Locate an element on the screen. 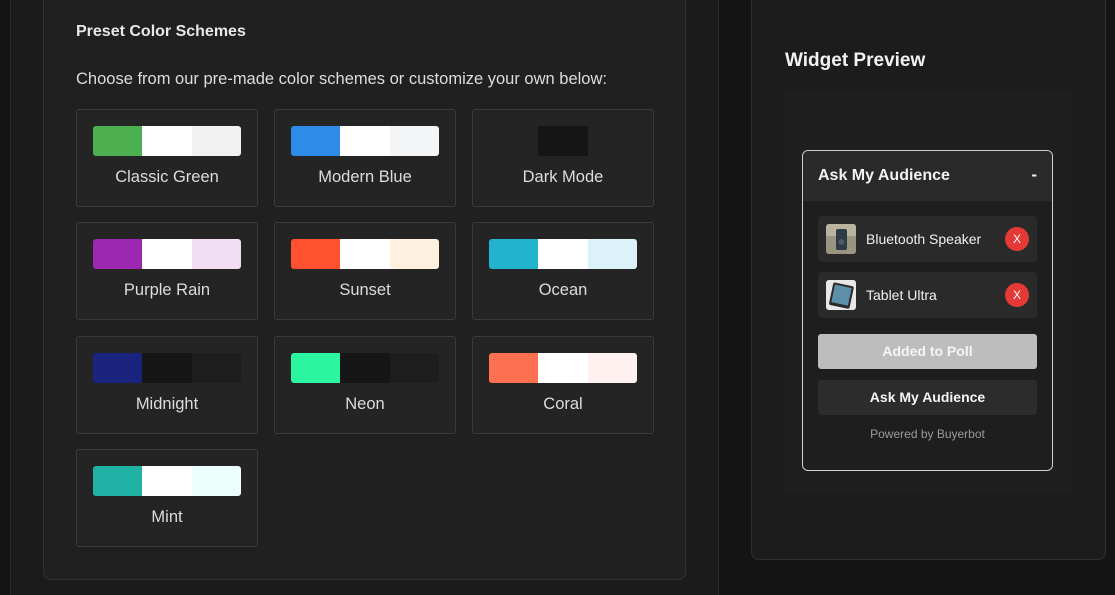 This screenshot has height=595, width=1115. scheme-card-purple-rain: Purple Rain is located at coordinates (167, 271).